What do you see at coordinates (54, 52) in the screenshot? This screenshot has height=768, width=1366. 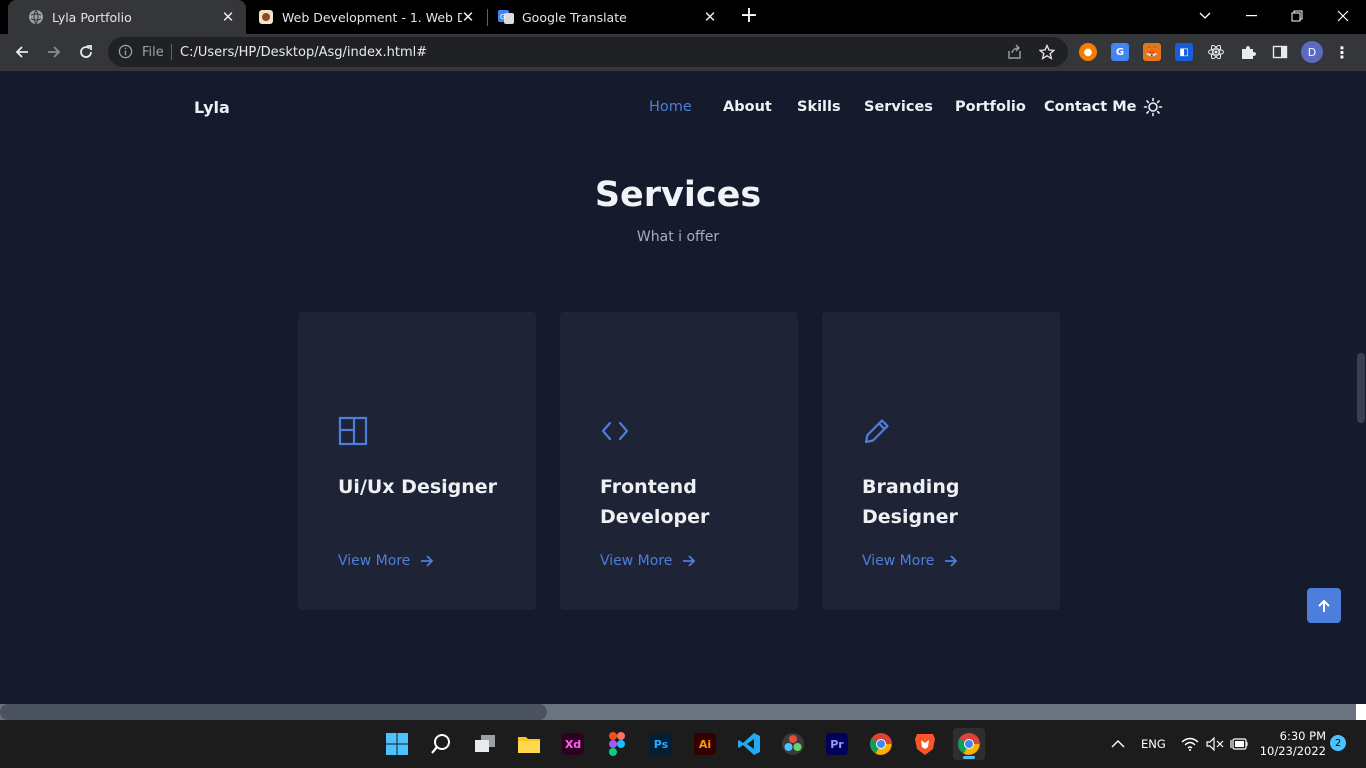 I see `forward-icon` at bounding box center [54, 52].